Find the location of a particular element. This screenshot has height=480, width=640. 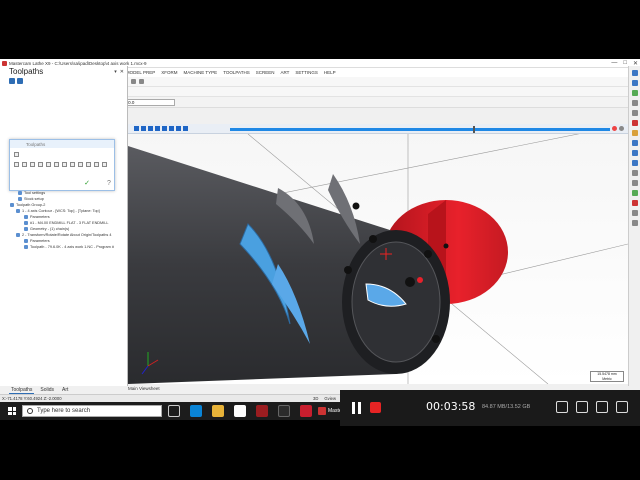

menu-art: ART is located at coordinates (284, 72).